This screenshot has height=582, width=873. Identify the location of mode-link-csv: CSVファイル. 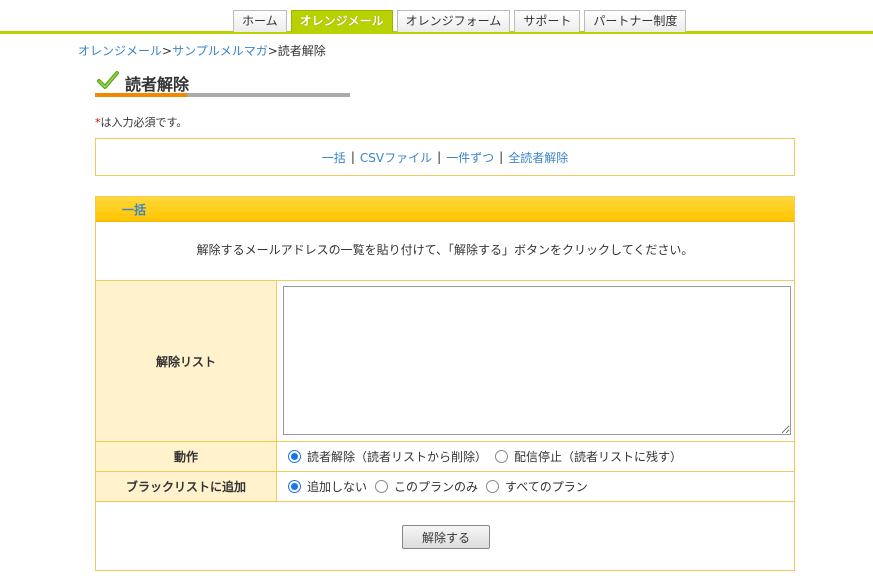
(396, 157).